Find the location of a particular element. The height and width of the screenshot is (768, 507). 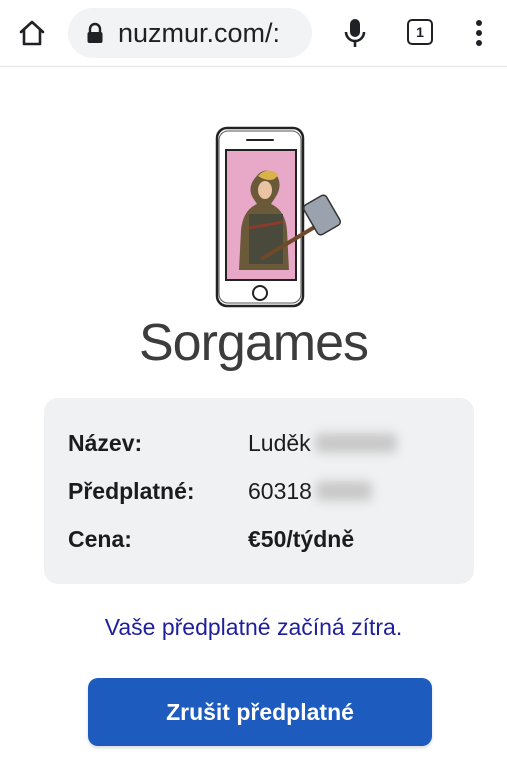

browser-toolbar: nuzmur.com/: 1 is located at coordinates (253, 33).